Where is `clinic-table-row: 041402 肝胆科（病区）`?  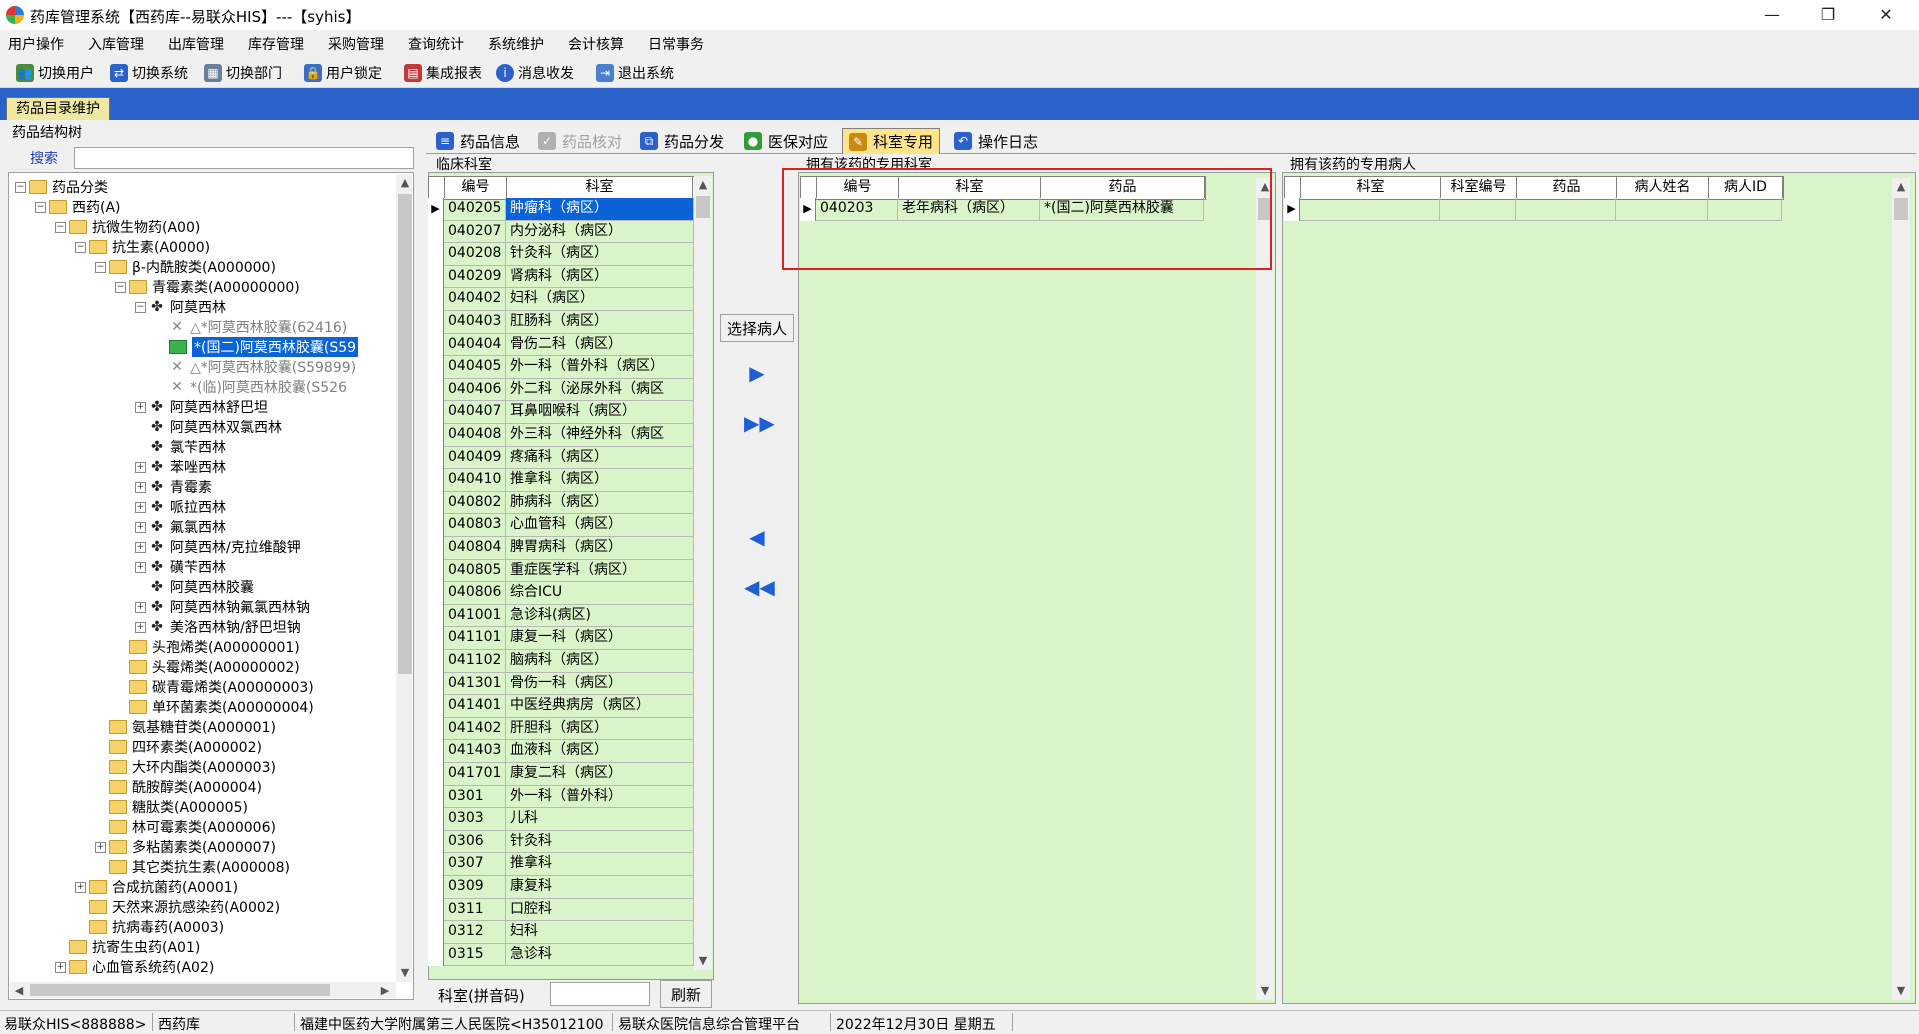
clinic-table-row: 041402 肝胆科（病区） is located at coordinates (561, 729).